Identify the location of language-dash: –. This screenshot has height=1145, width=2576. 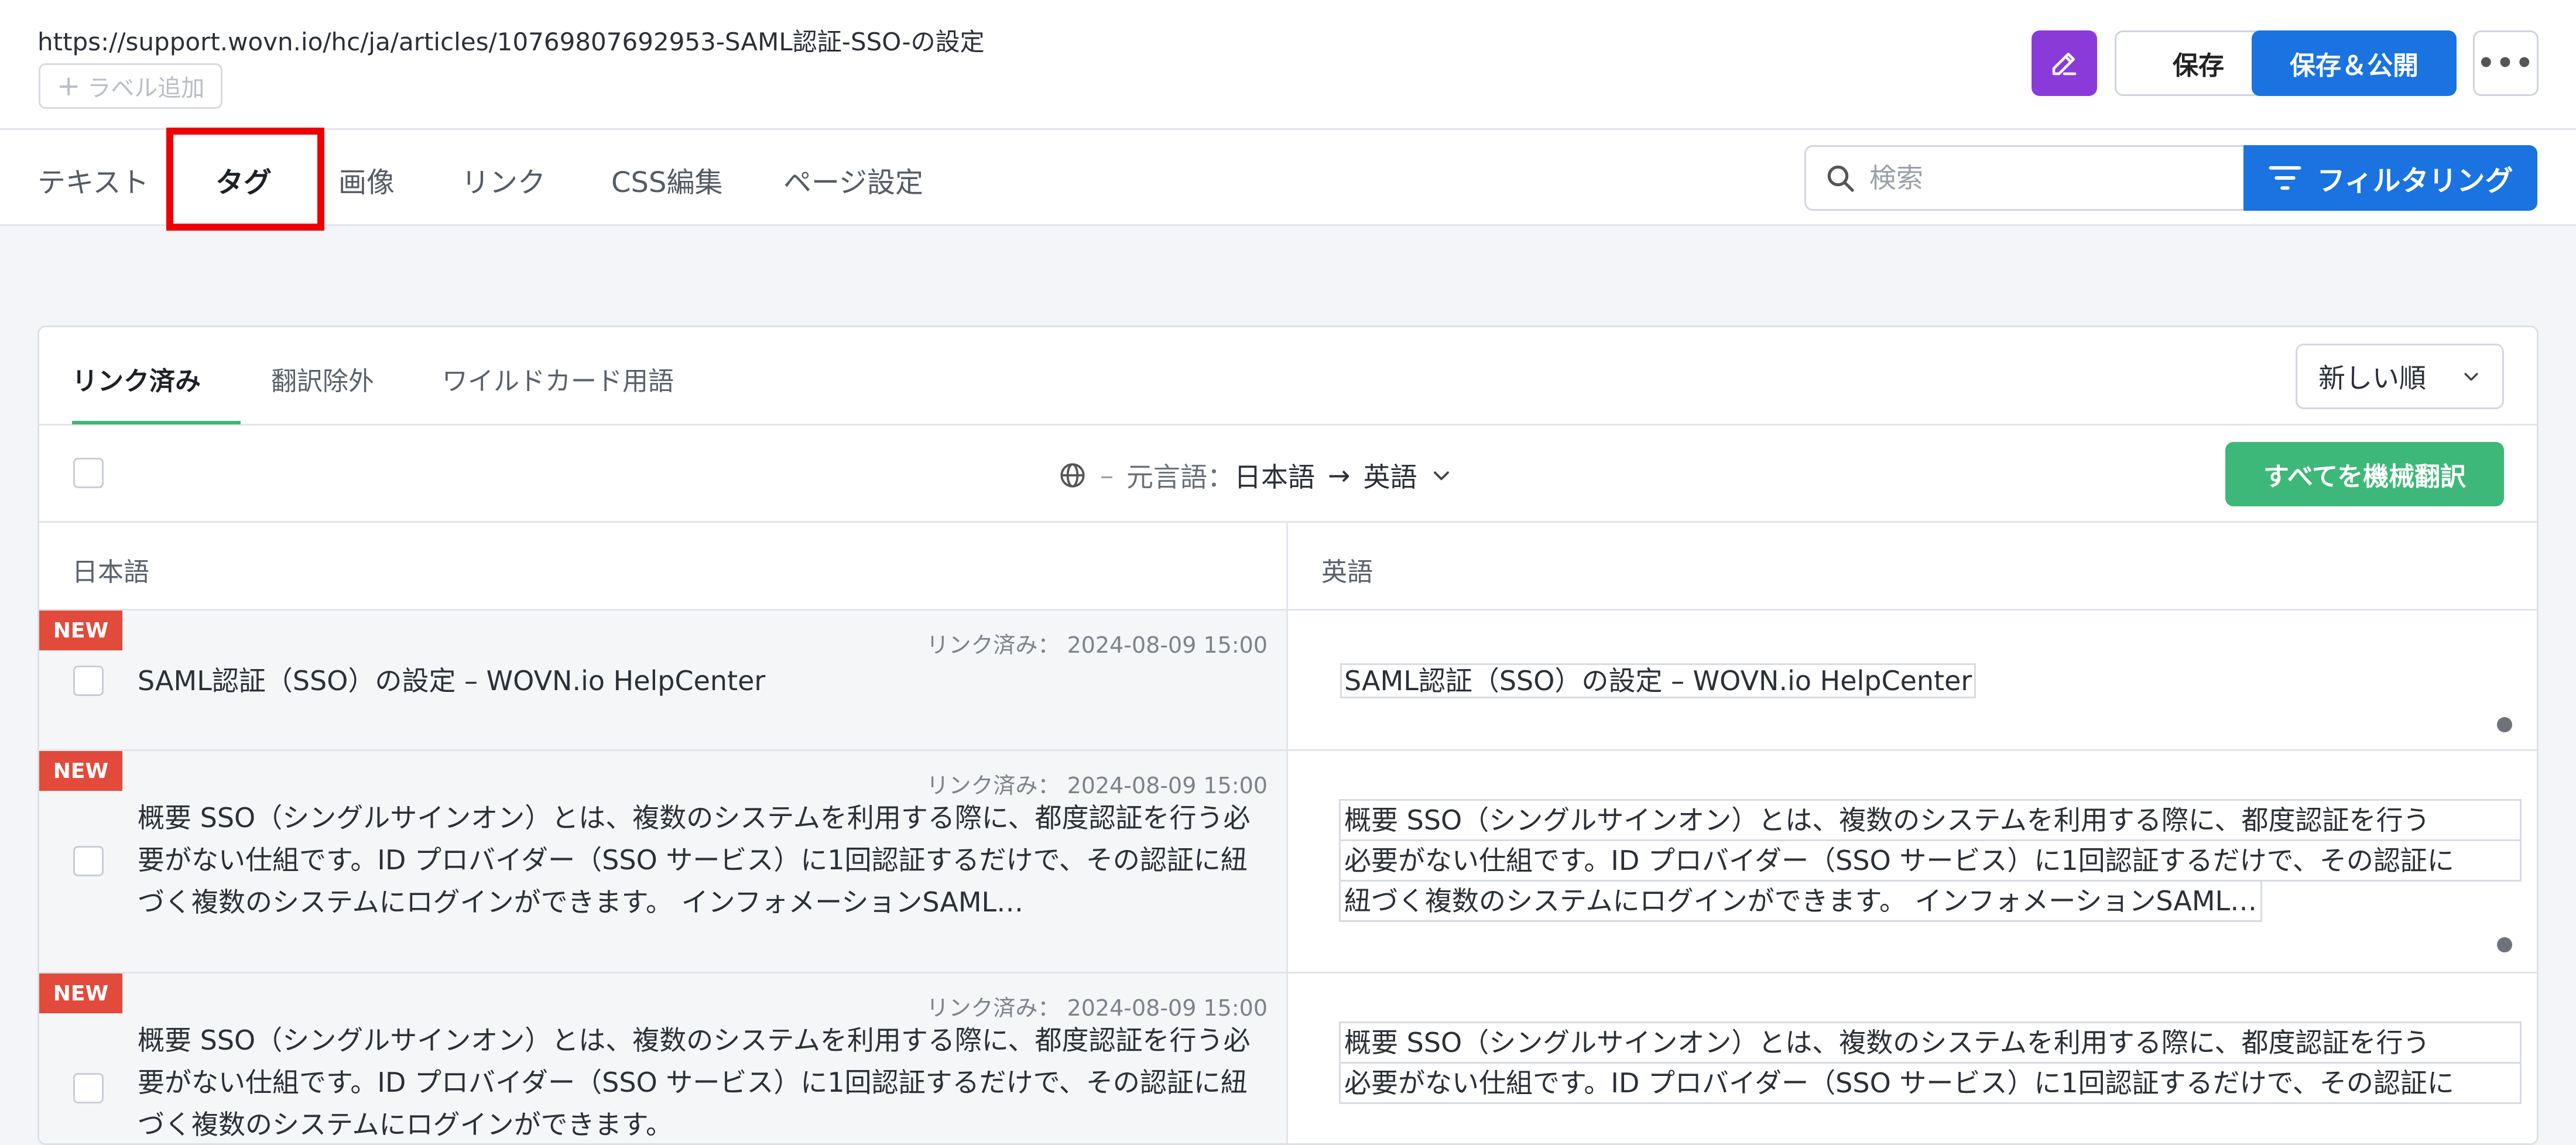
(1107, 475).